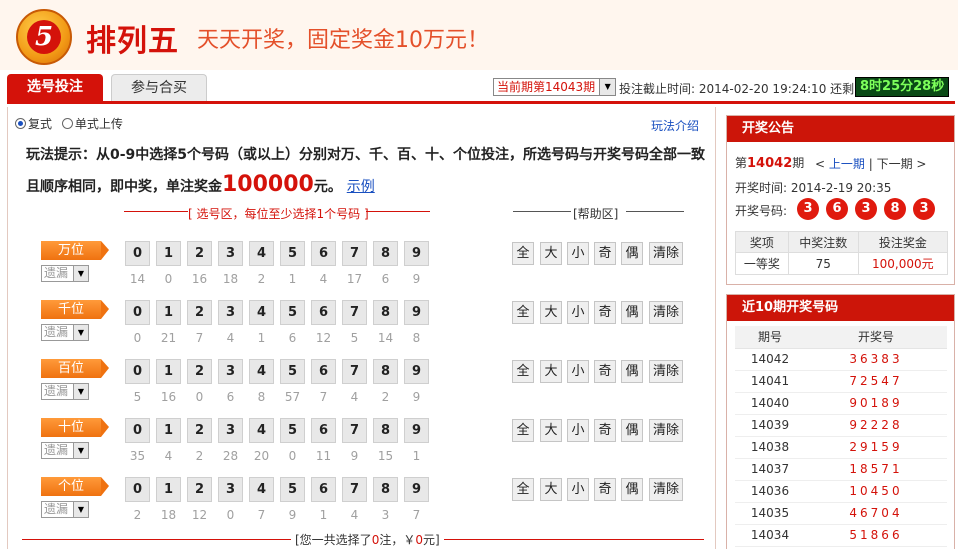 The height and width of the screenshot is (549, 958). I want to click on tab-group-buy: 参与合买, so click(159, 87).